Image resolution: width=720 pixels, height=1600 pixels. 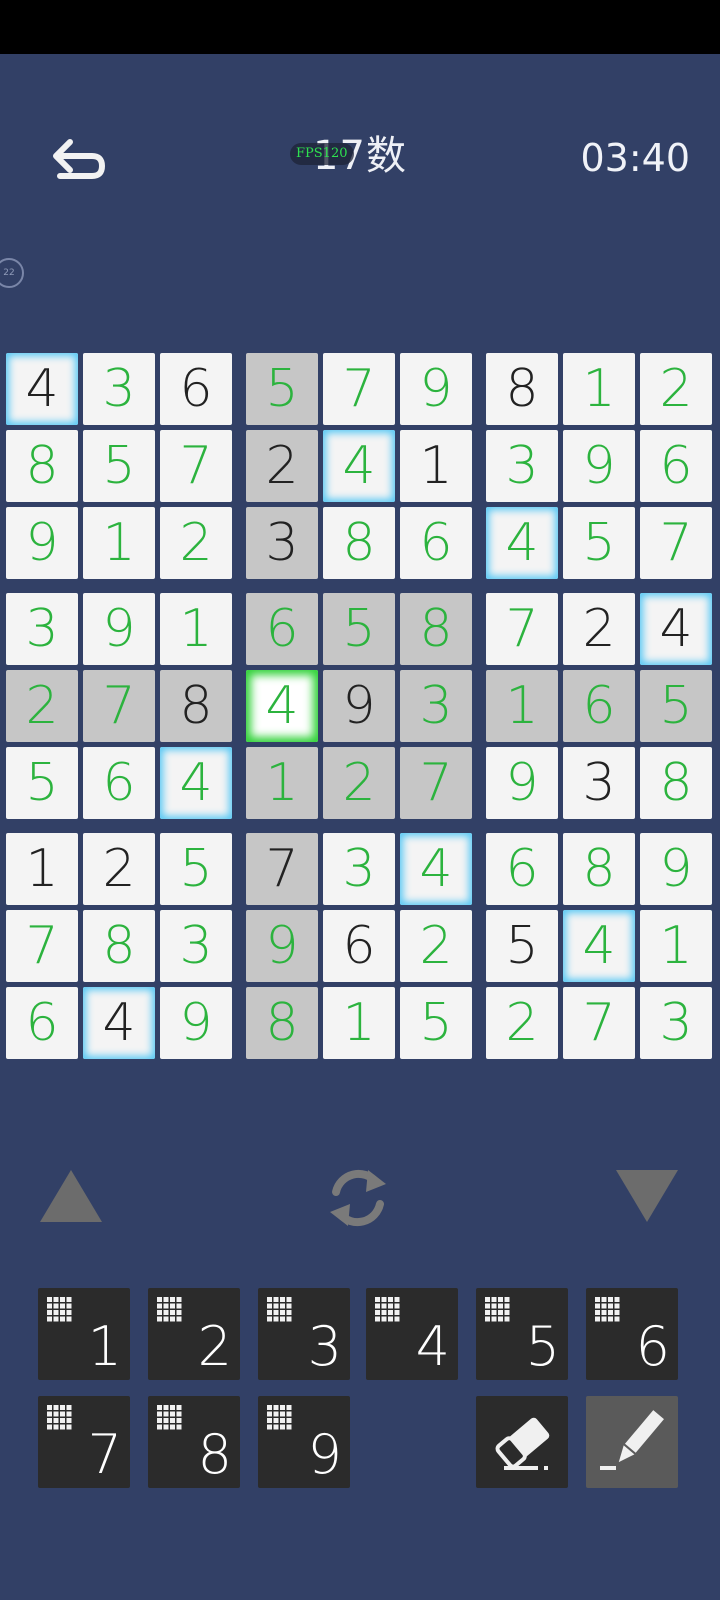 I want to click on back-button, so click(x=79, y=163).